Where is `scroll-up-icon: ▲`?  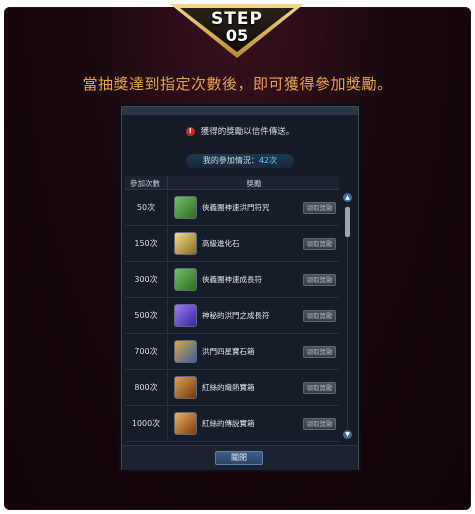 scroll-up-icon: ▲ is located at coordinates (347, 197).